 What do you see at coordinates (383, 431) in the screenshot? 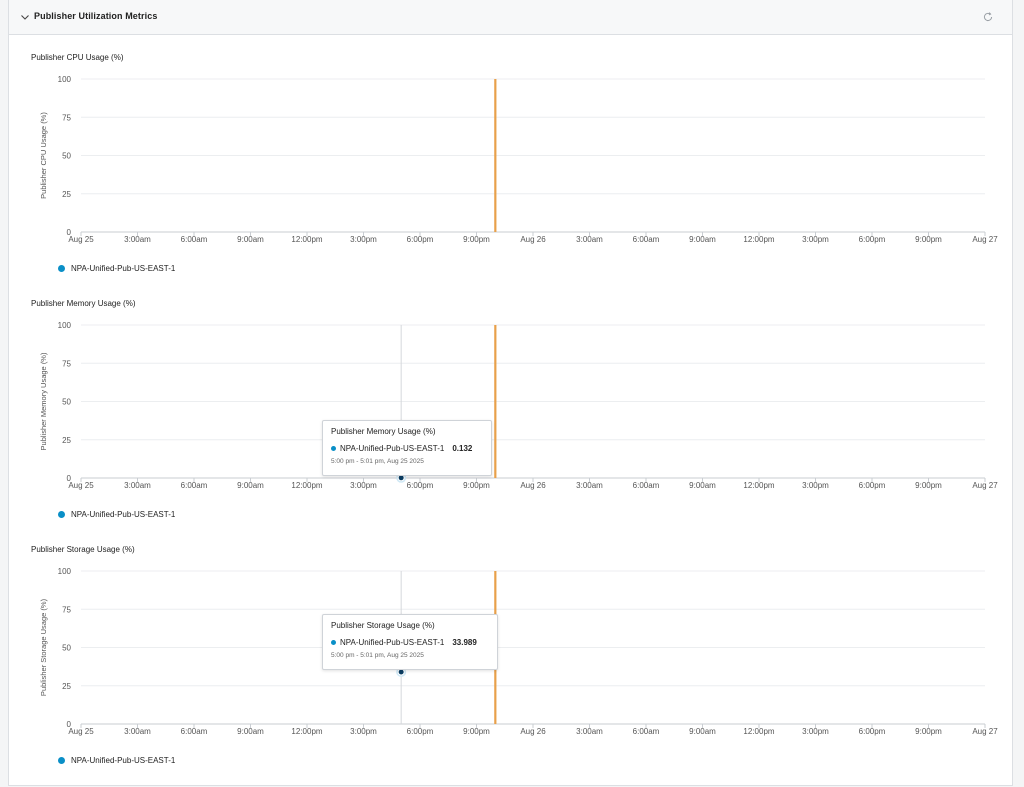
I see `tooltip-title: Publisher Memory Usage (%)` at bounding box center [383, 431].